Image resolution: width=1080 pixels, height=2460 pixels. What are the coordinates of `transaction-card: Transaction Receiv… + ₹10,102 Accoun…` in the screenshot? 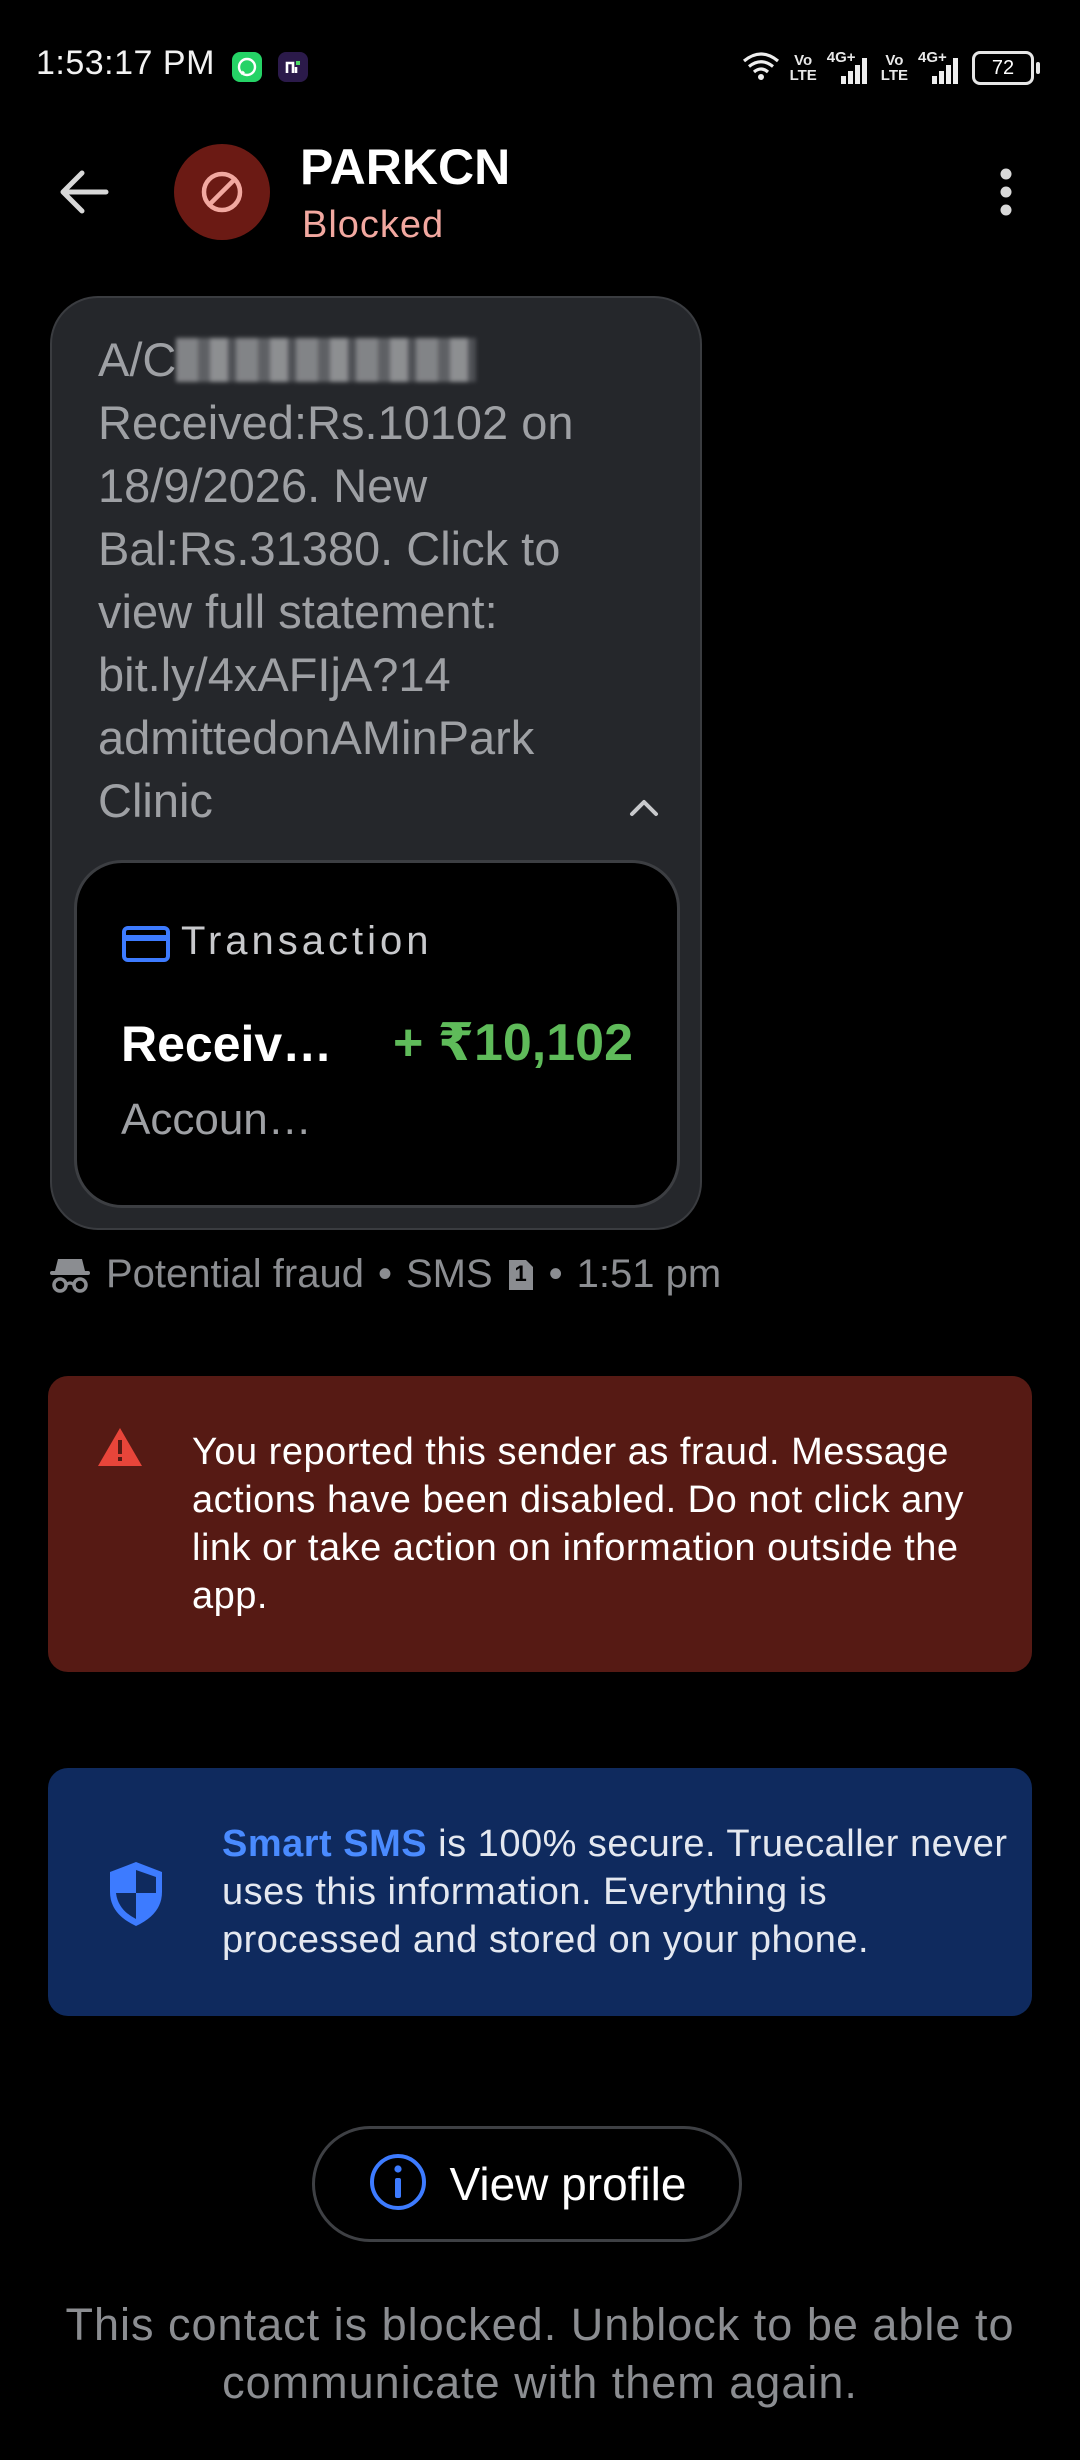 It's located at (377, 1034).